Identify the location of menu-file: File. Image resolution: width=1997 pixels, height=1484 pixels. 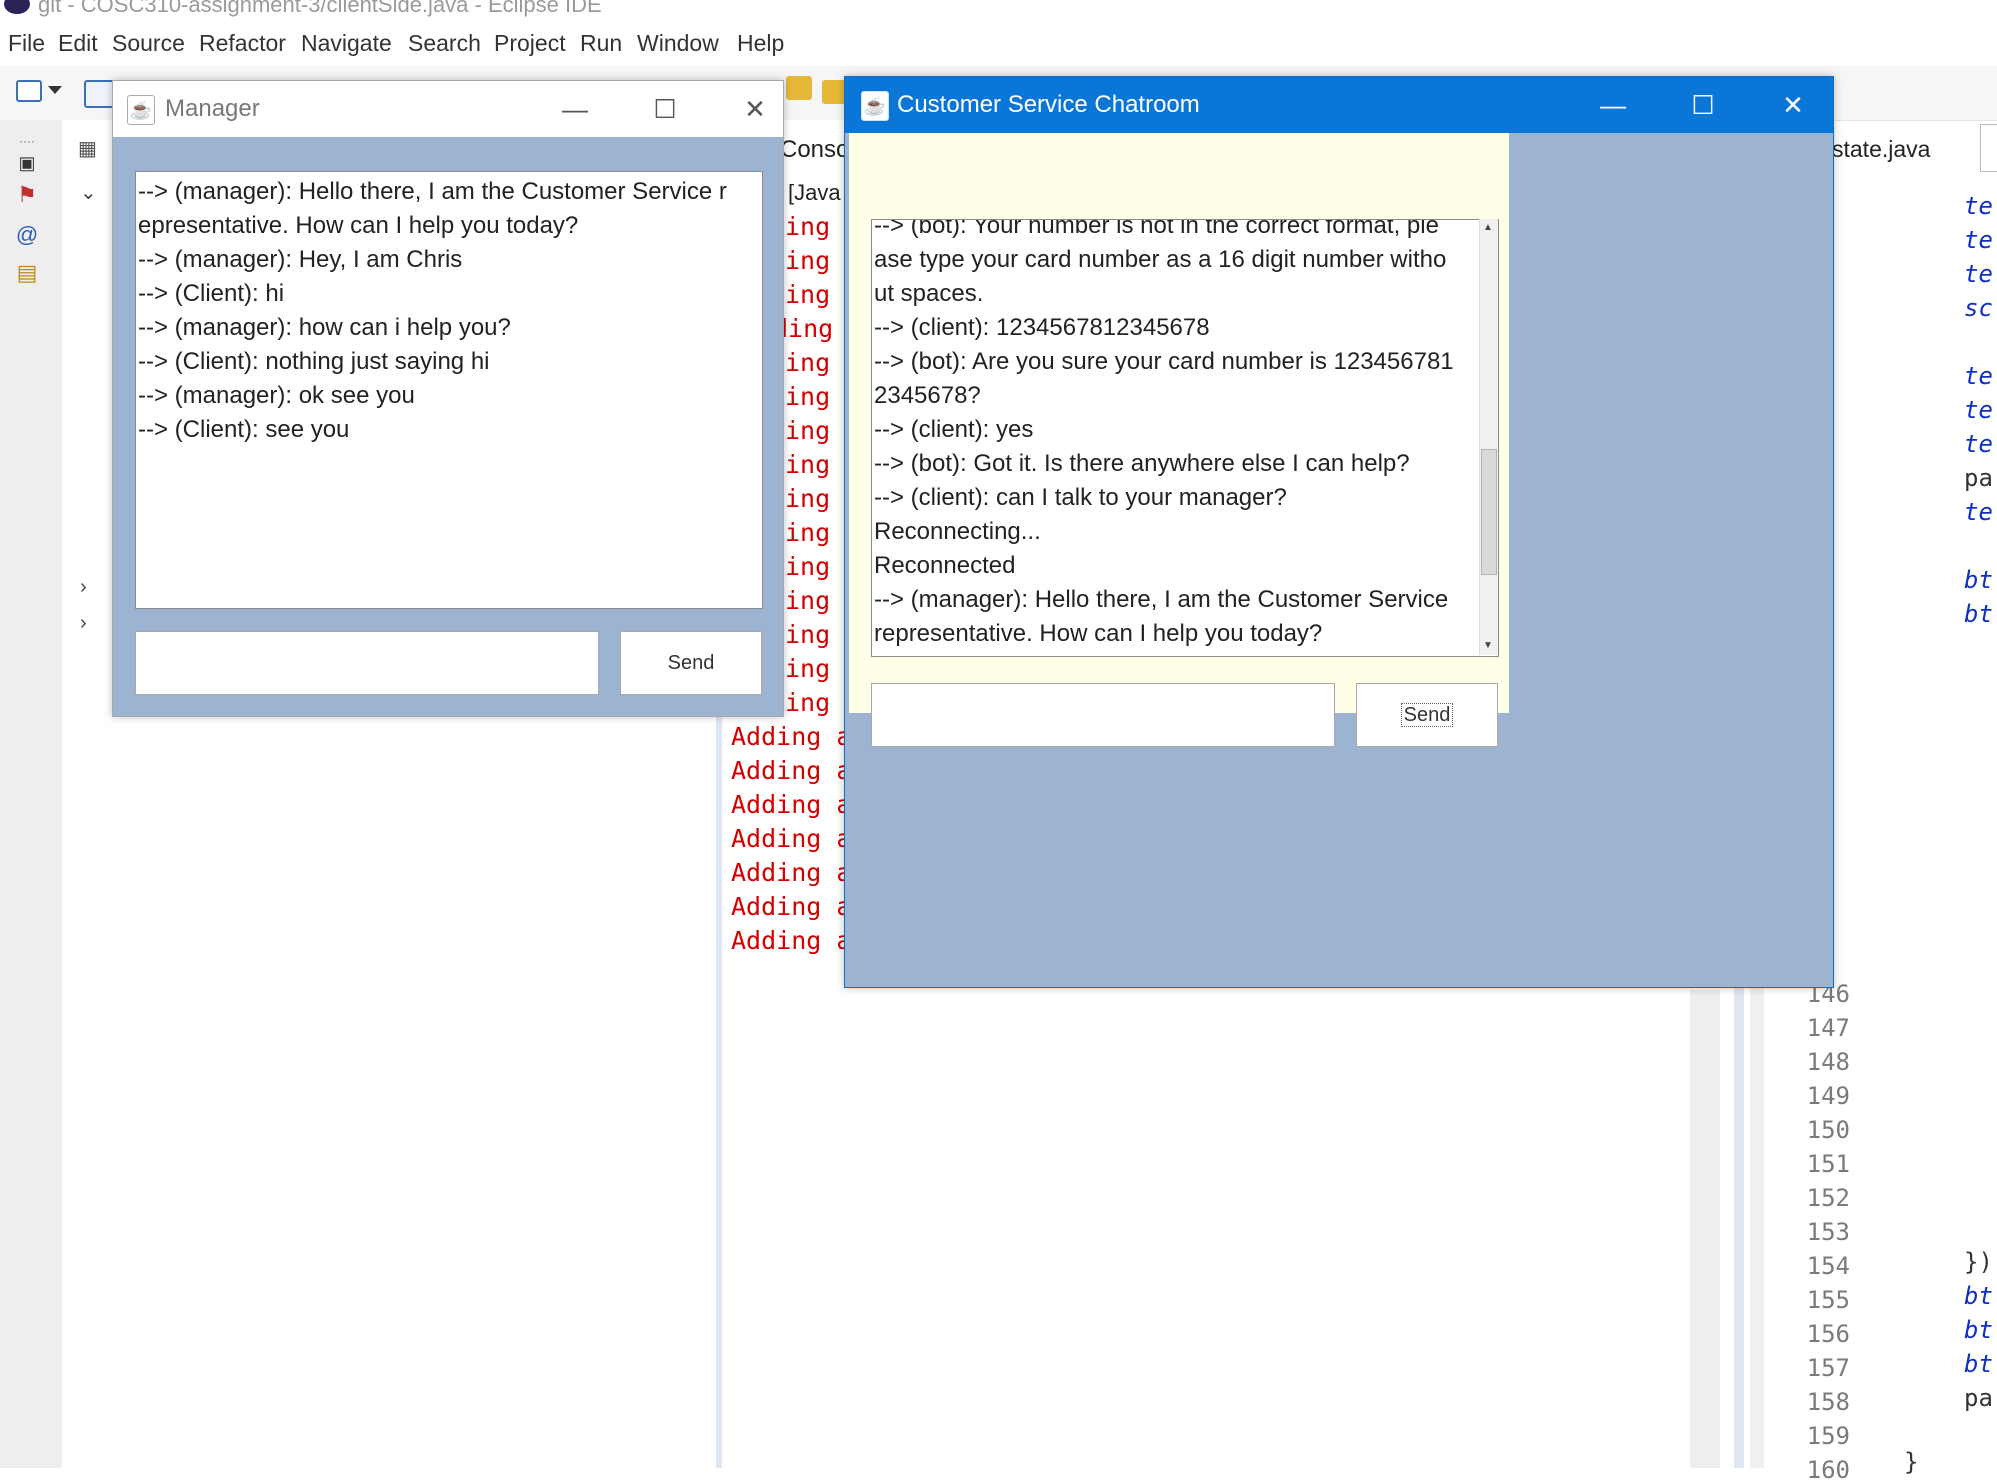
(26, 43).